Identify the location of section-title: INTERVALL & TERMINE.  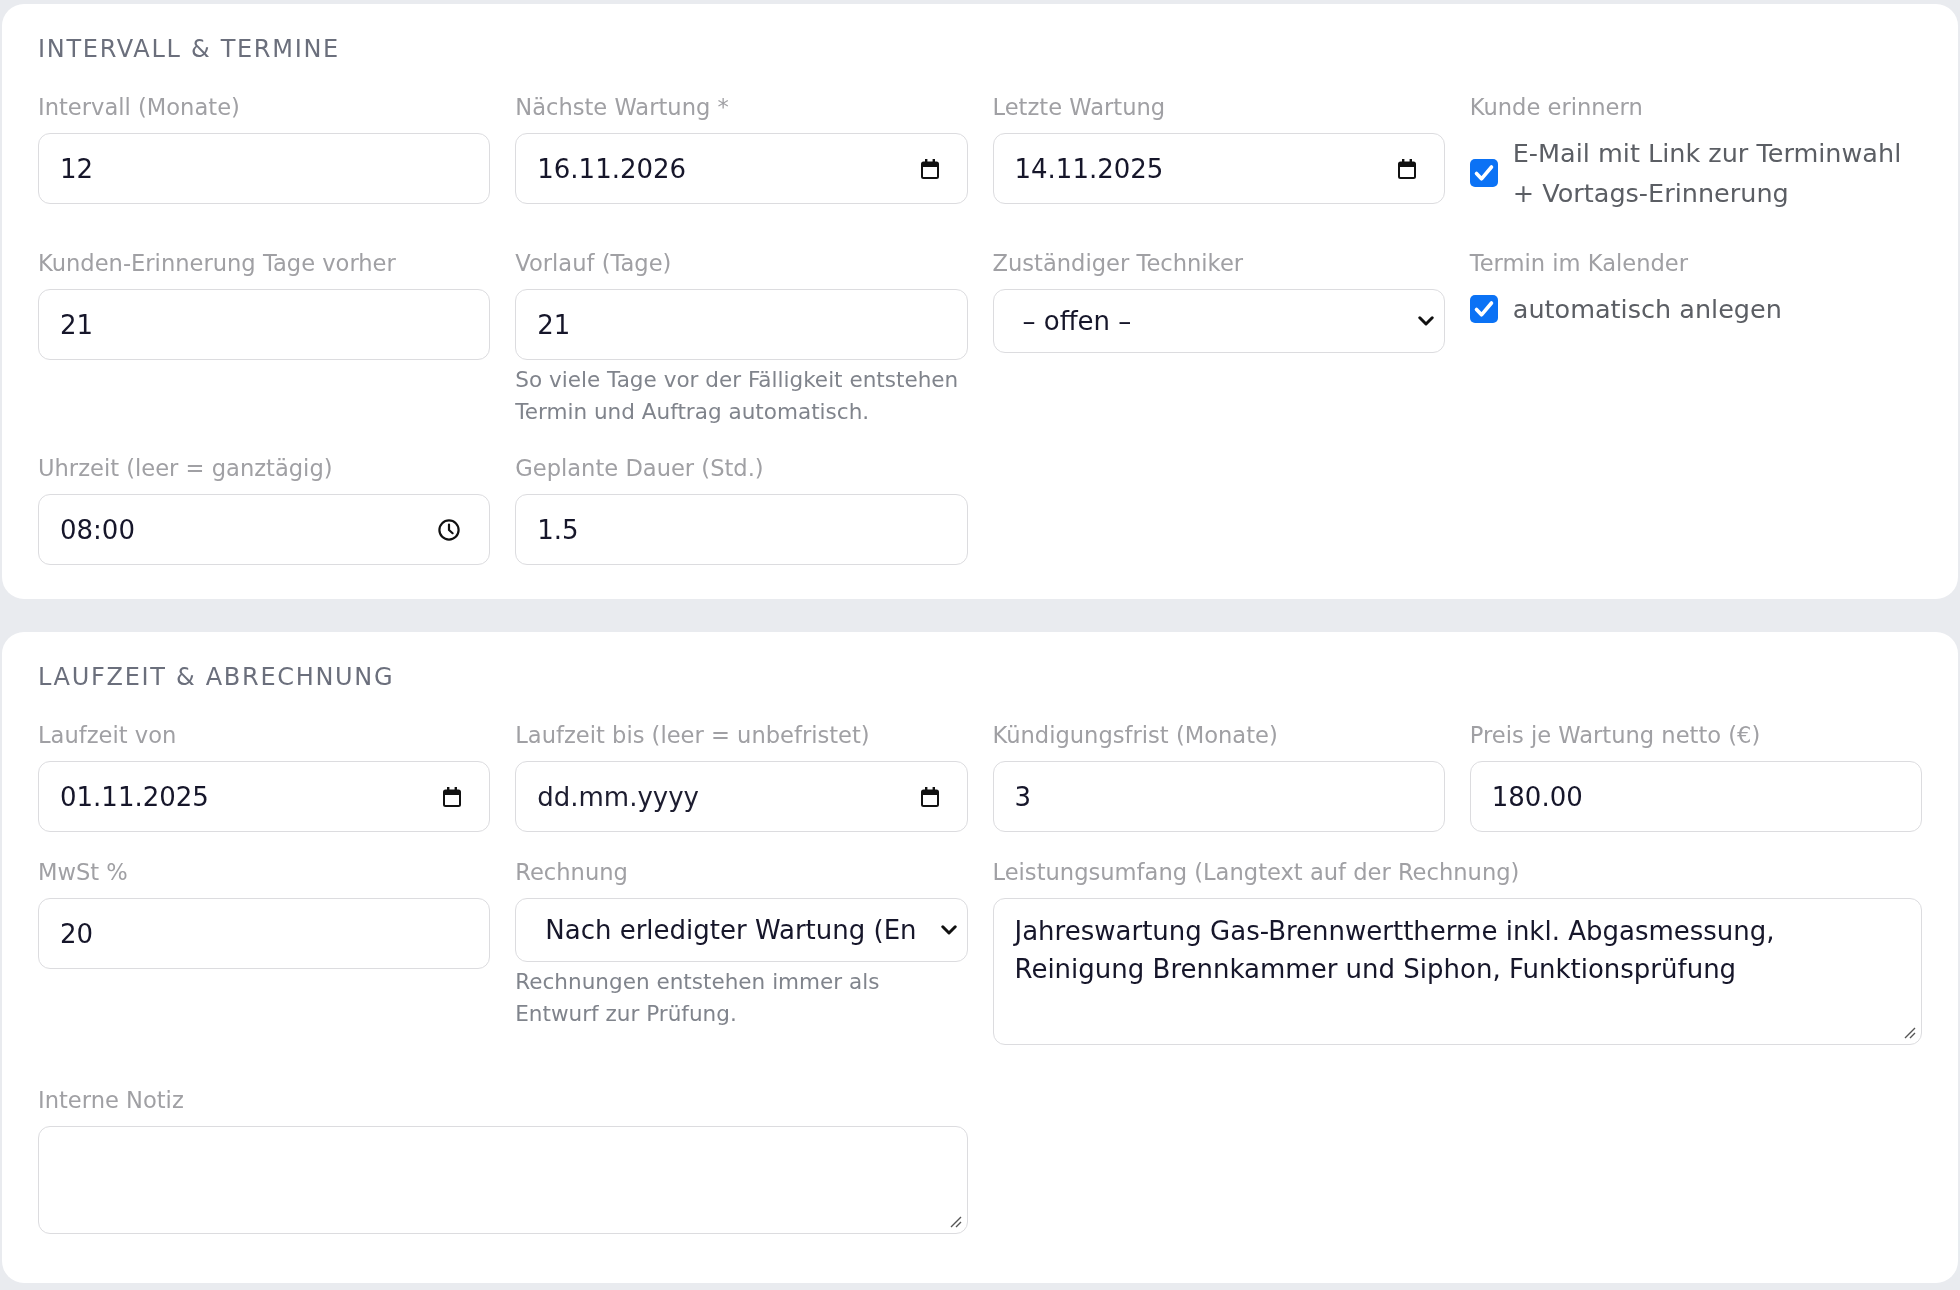
(189, 49).